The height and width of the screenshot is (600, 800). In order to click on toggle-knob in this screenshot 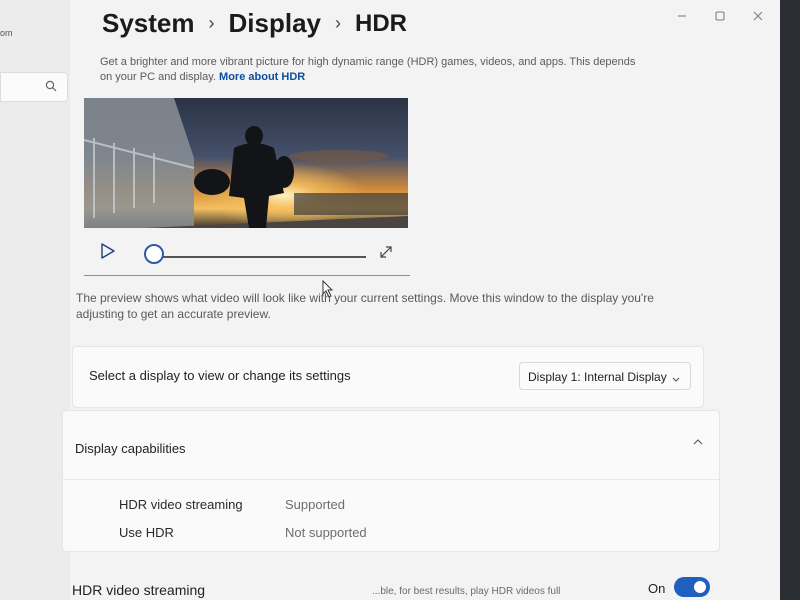, I will do `click(700, 587)`.